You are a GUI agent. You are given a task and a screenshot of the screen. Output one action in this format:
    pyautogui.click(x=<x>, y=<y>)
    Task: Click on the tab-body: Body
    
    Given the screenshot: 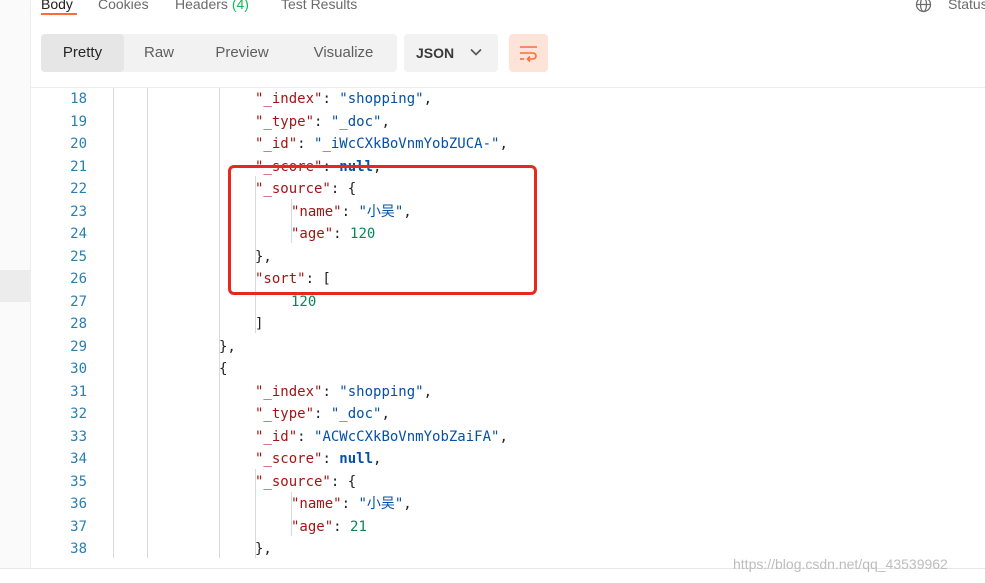 What is the action you would take?
    pyautogui.click(x=57, y=6)
    